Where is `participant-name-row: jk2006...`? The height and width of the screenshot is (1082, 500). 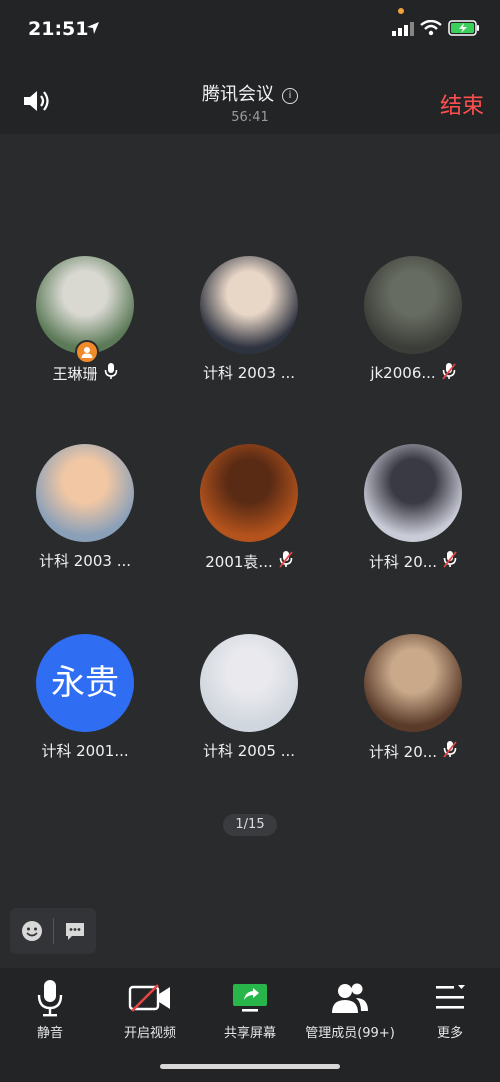
participant-name-row: jk2006... is located at coordinates (413, 373).